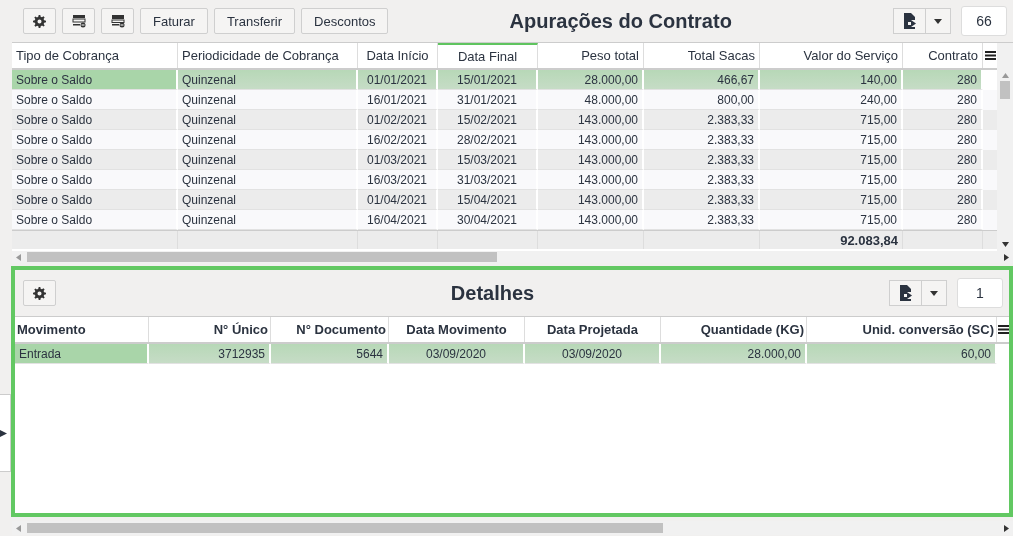 The image size is (1013, 536). I want to click on panel-toggle, so click(5, 433).